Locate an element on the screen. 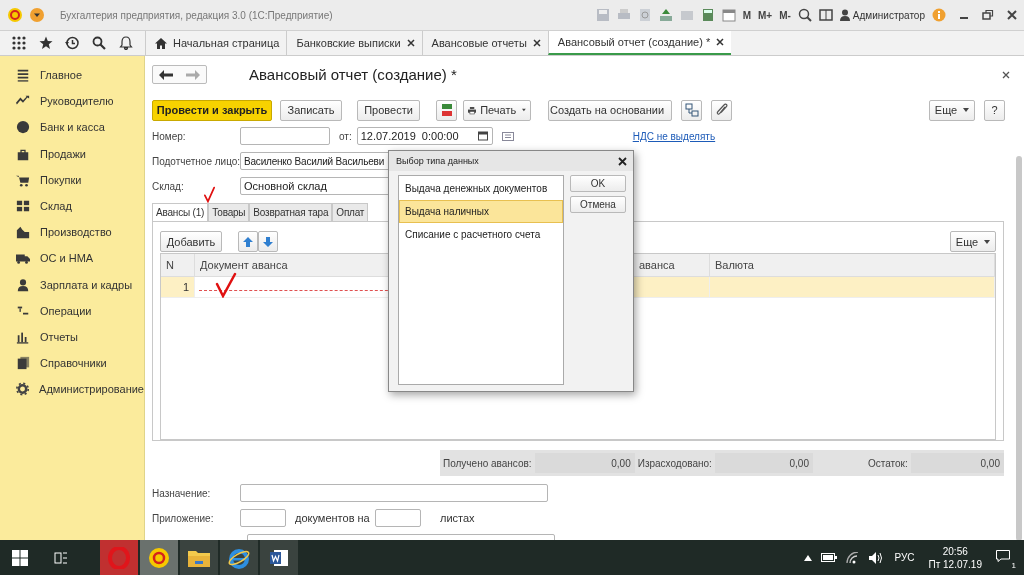 This screenshot has width=1024, height=575. field-label: Приложение: is located at coordinates (183, 518).